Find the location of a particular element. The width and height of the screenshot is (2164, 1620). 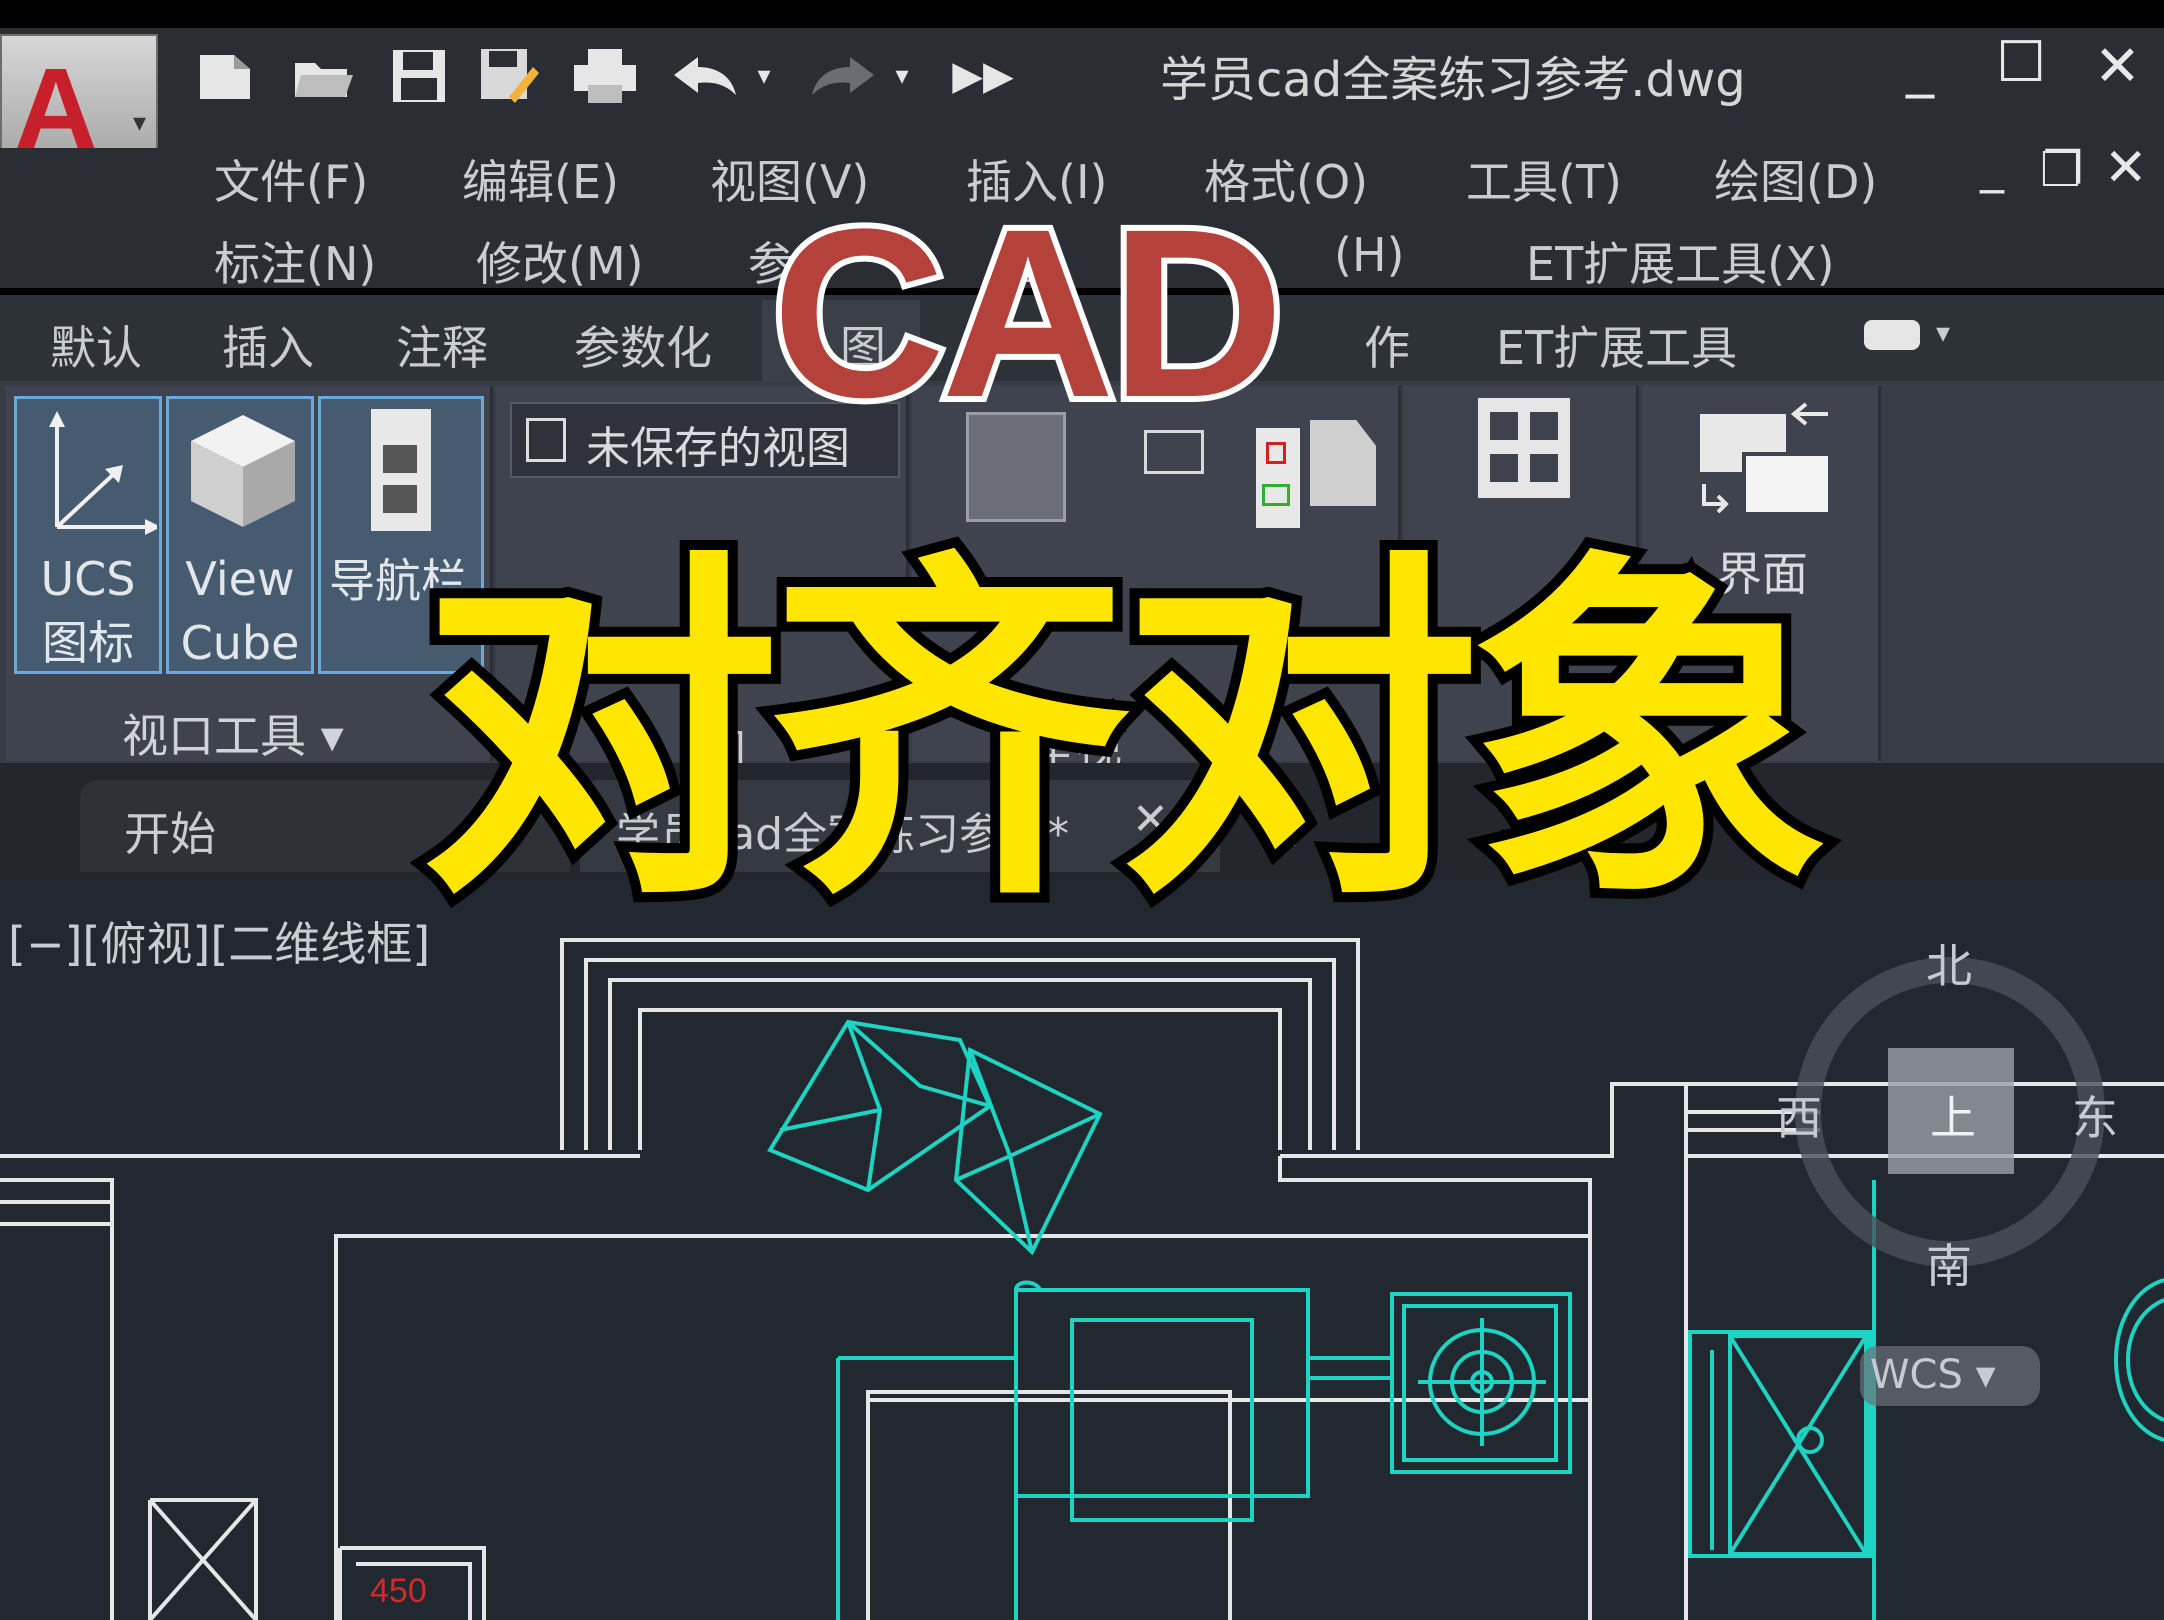

menu-edit: 编辑(E) is located at coordinates (540, 179).